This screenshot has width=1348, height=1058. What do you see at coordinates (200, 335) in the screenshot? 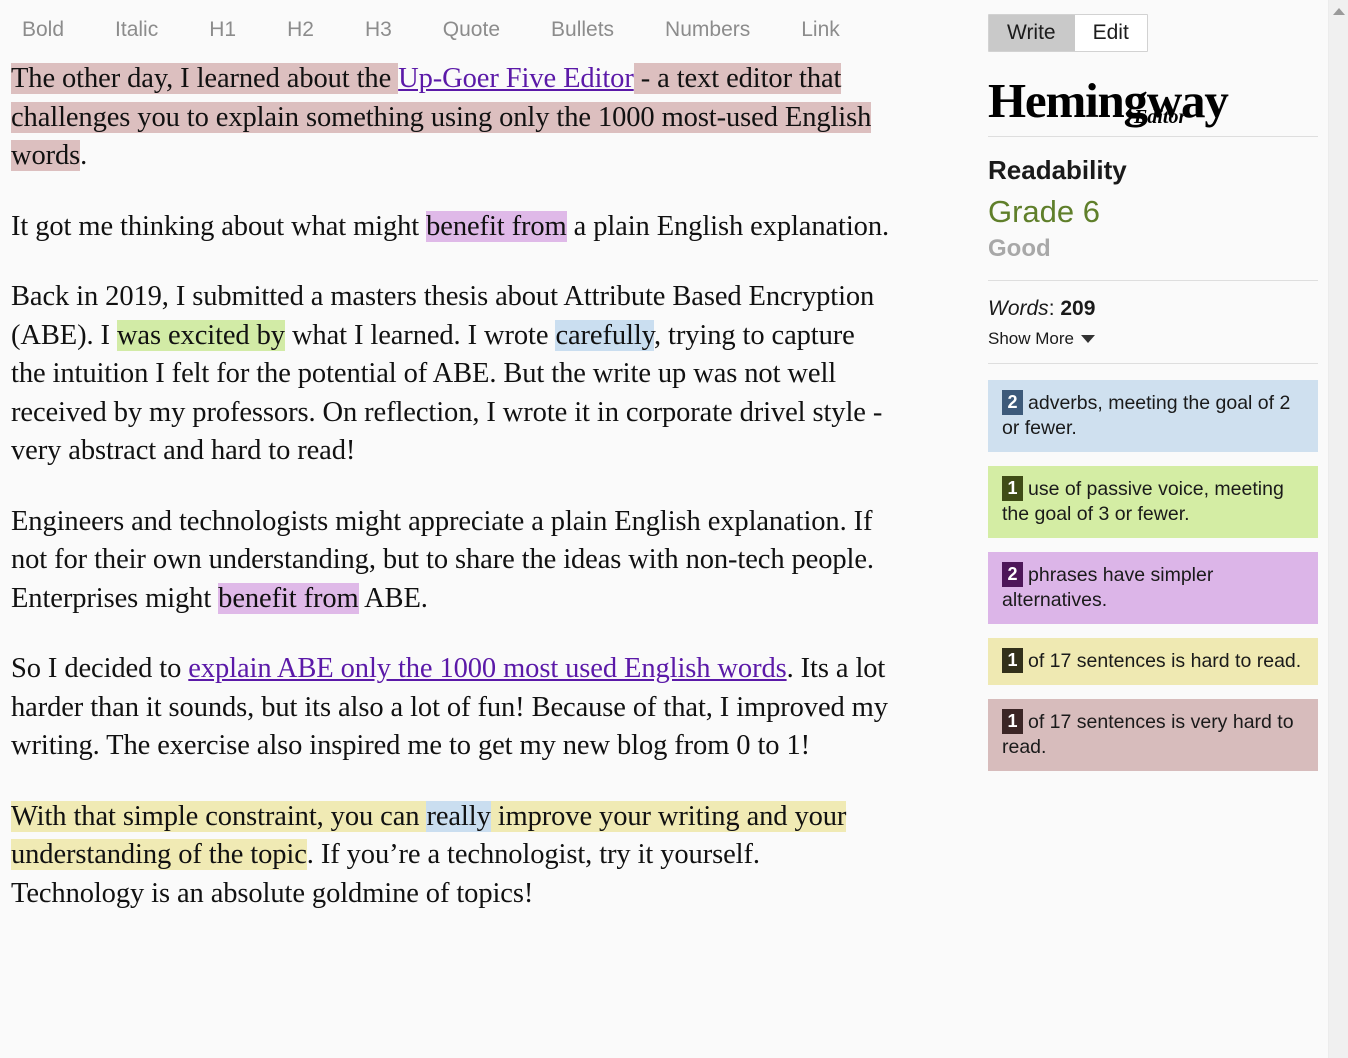
I see `highlight-passive: was excited by` at bounding box center [200, 335].